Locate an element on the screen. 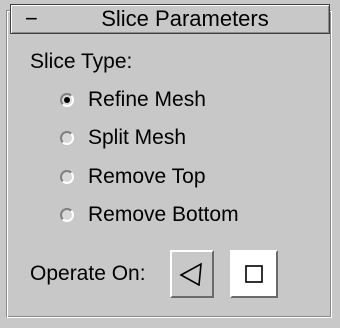 The height and width of the screenshot is (328, 340). radio-label: Remove Bottom is located at coordinates (163, 214).